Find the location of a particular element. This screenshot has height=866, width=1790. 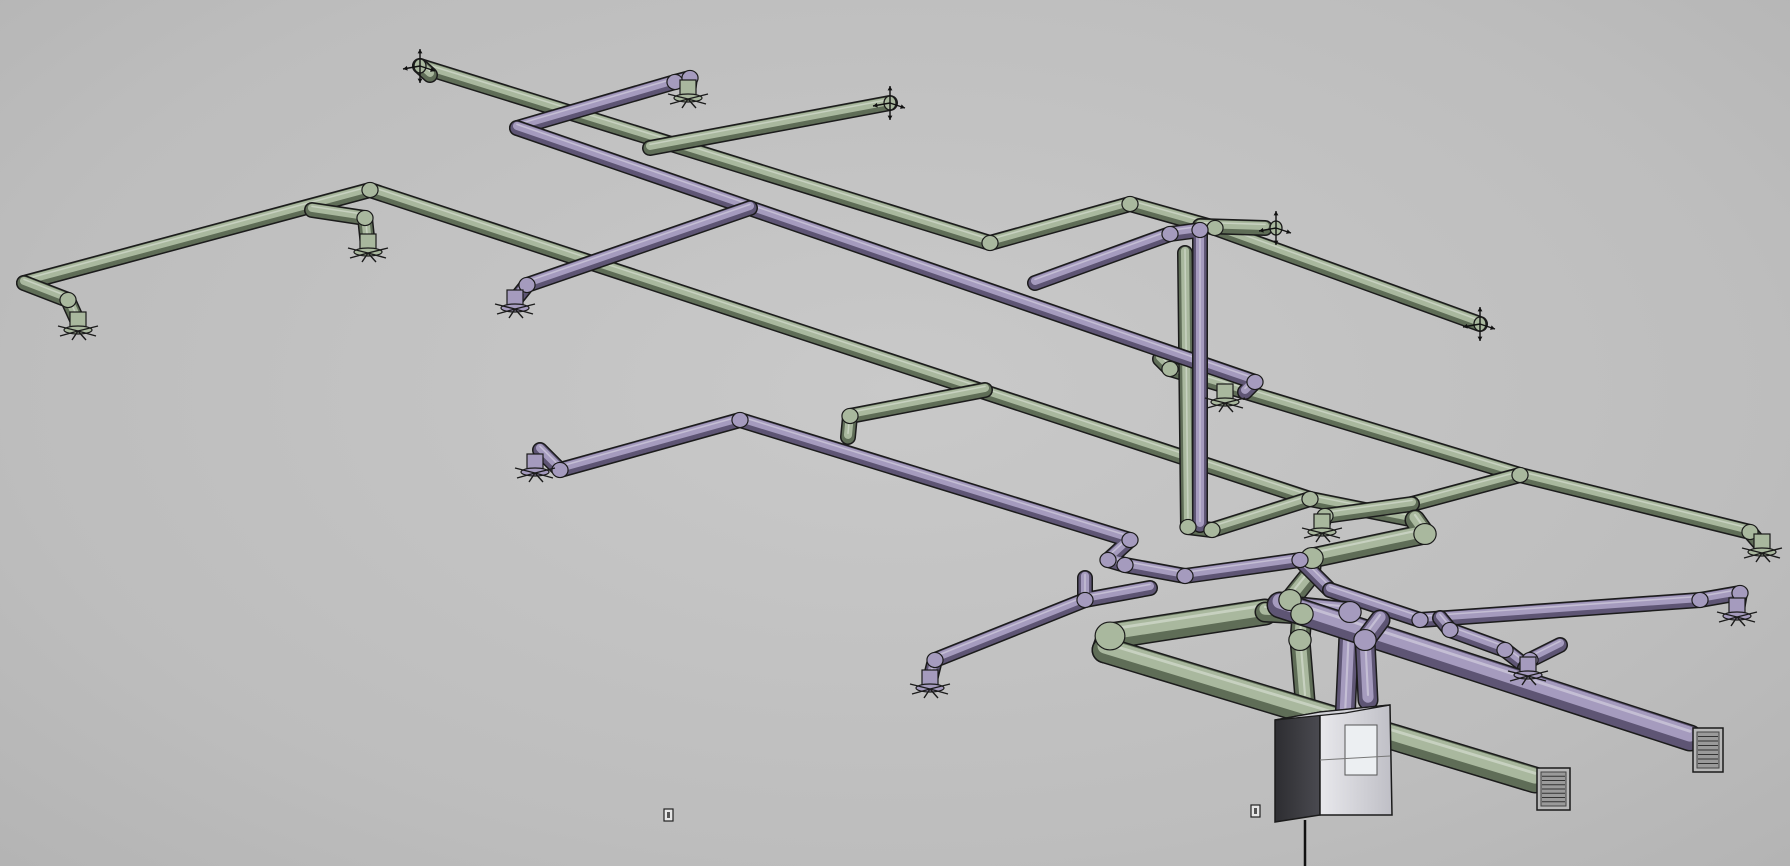

ventilation-unit is located at coordinates (1333, 785).